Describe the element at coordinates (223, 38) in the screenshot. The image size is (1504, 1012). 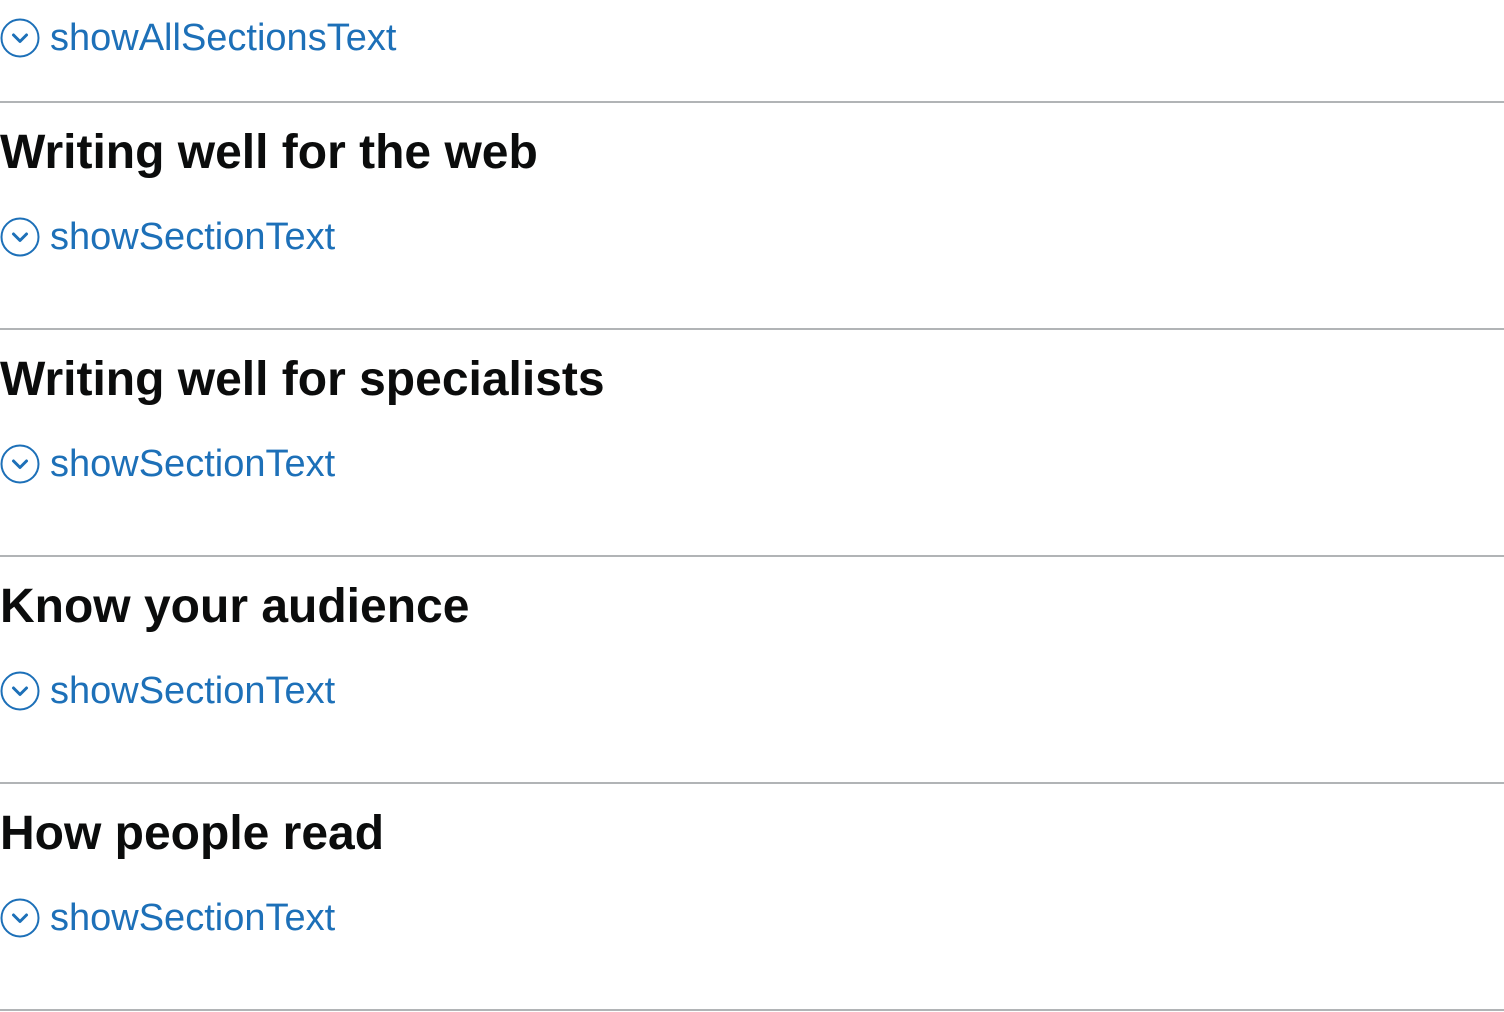
I see `show-all-sections-label: showAllSectionsText` at that location.